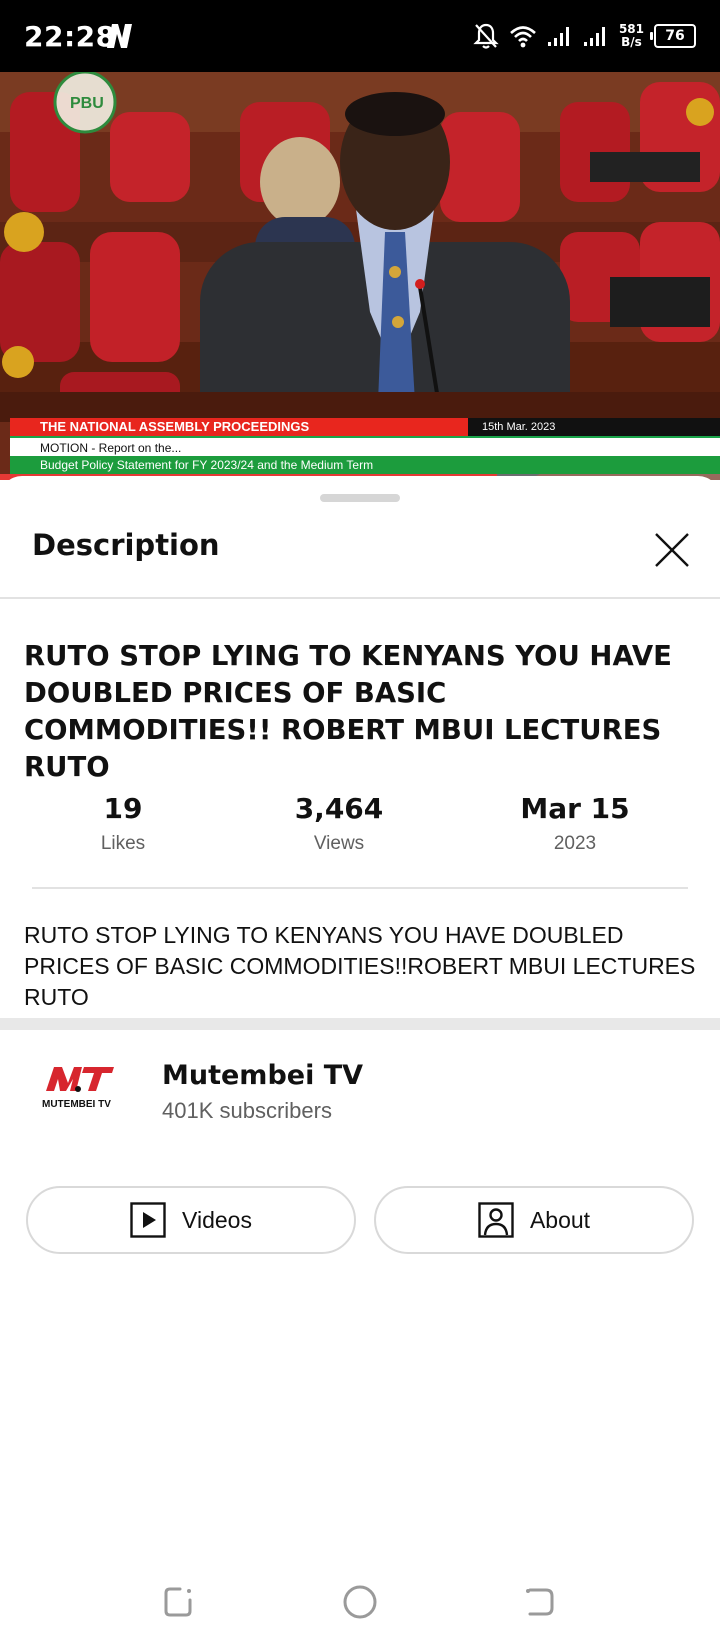  I want to click on wifi-icon, so click(523, 37).